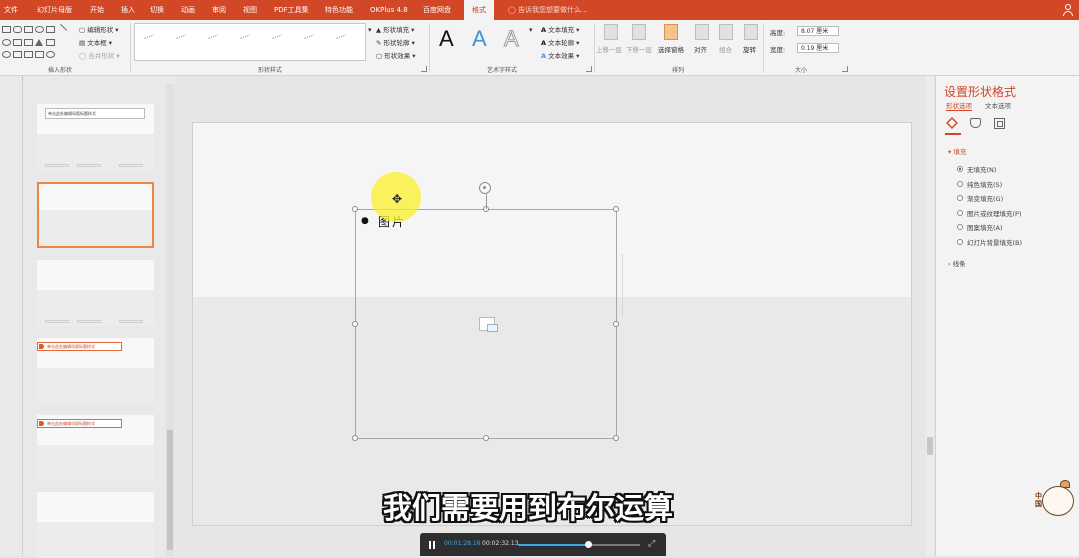 Image resolution: width=1079 pixels, height=558 pixels. What do you see at coordinates (960, 198) in the screenshot?
I see `radio-gradient-fill` at bounding box center [960, 198].